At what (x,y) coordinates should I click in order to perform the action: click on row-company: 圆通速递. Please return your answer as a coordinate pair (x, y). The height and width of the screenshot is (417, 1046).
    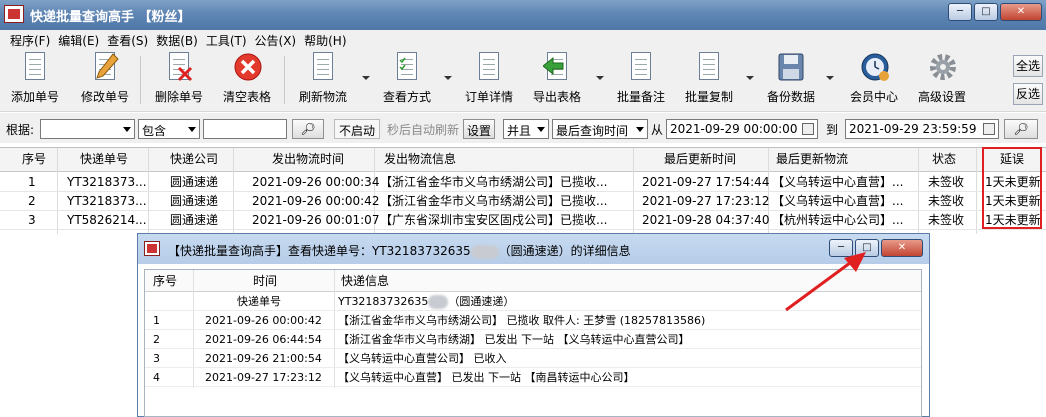
    Looking at the image, I should click on (194, 182).